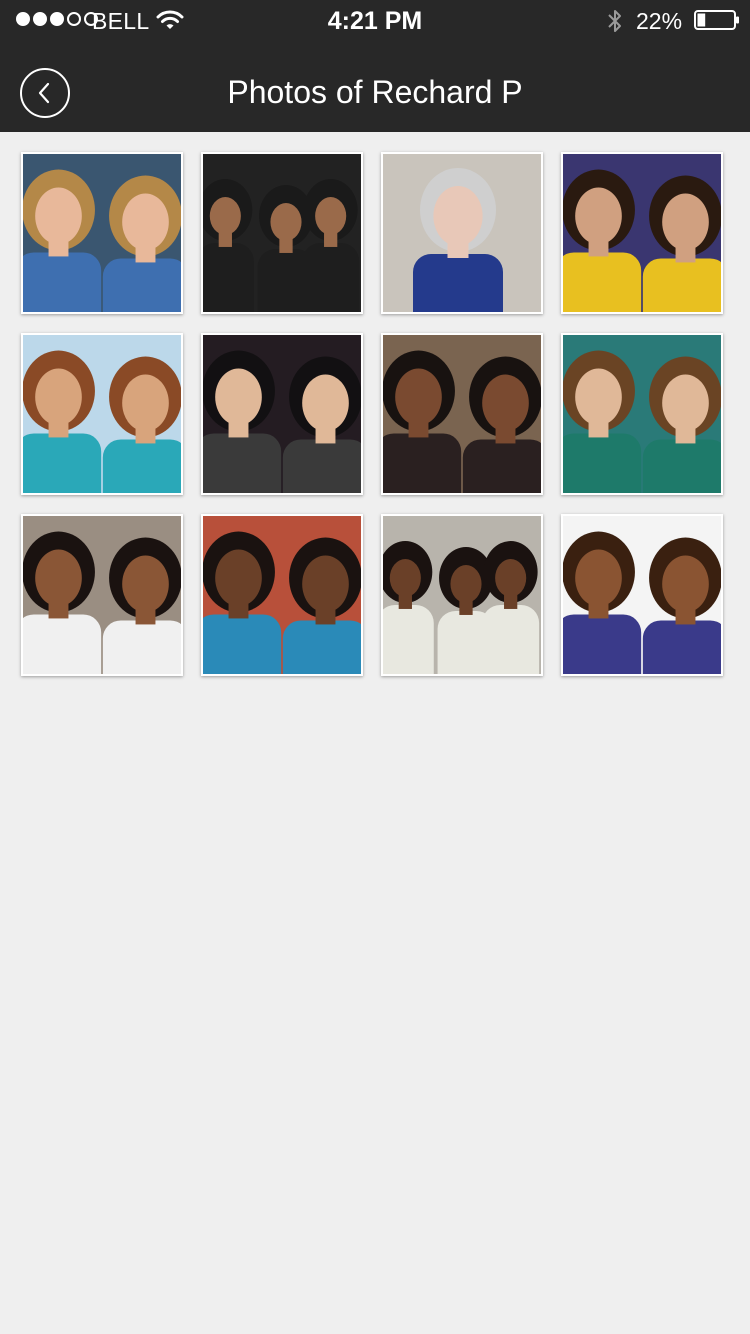 The width and height of the screenshot is (750, 1334). What do you see at coordinates (716, 20) in the screenshot?
I see `battery-icon` at bounding box center [716, 20].